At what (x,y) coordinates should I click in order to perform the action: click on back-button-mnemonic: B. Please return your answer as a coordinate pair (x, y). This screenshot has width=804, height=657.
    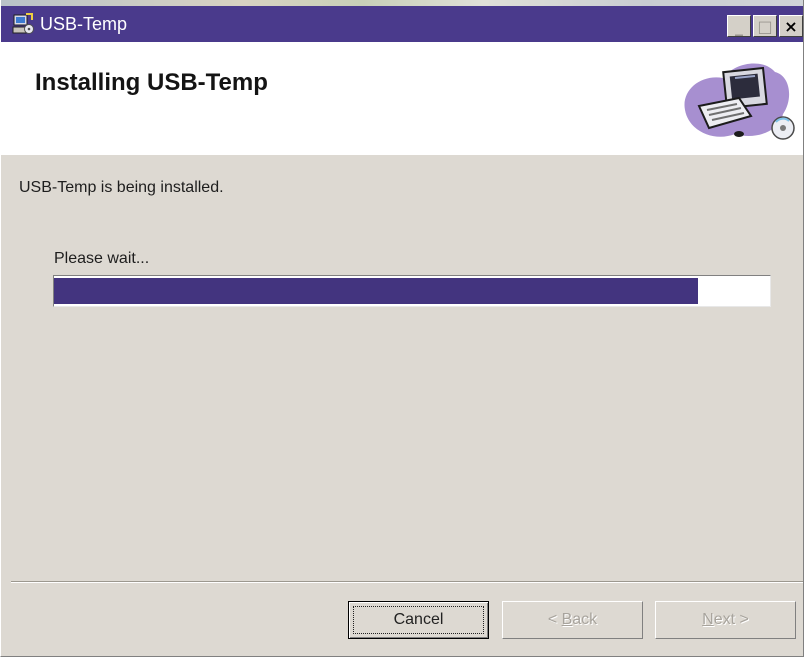
    Looking at the image, I should click on (567, 619).